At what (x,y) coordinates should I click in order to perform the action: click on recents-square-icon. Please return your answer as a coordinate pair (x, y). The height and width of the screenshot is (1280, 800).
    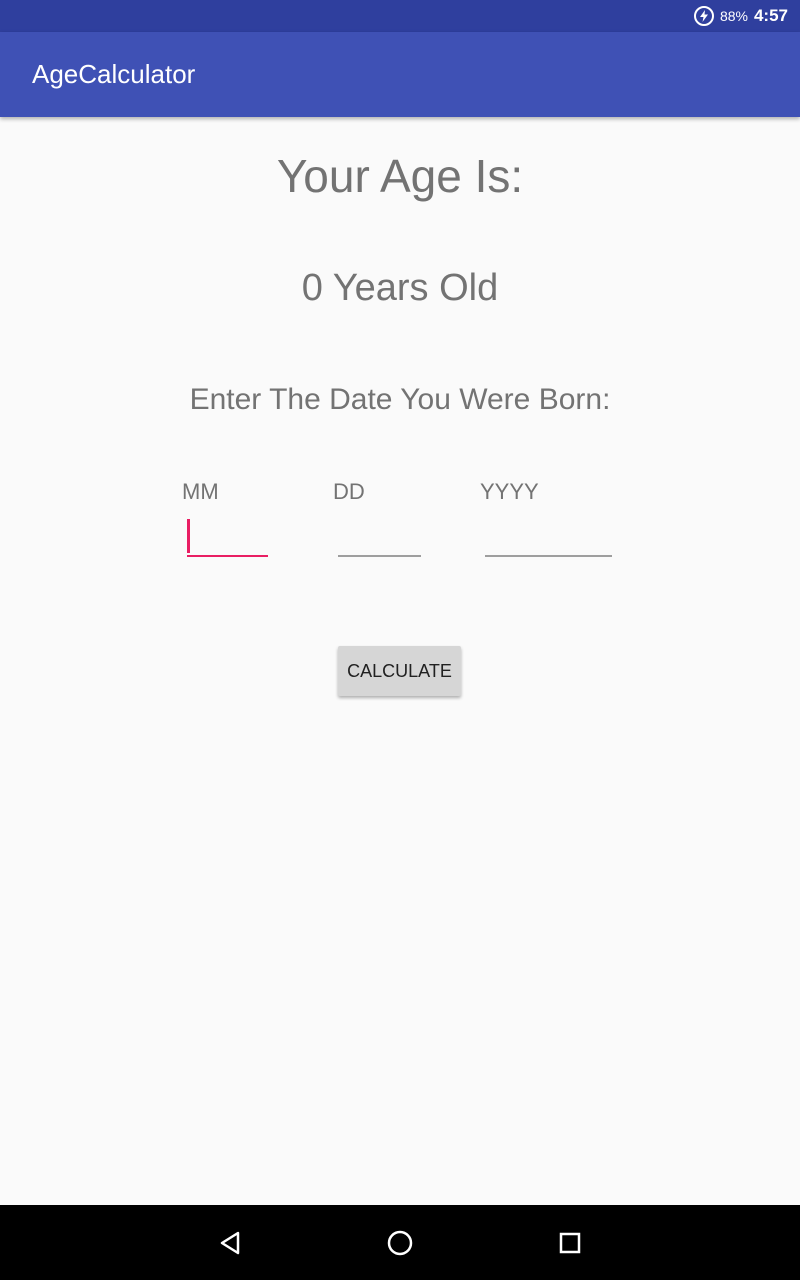
    Looking at the image, I should click on (570, 1242).